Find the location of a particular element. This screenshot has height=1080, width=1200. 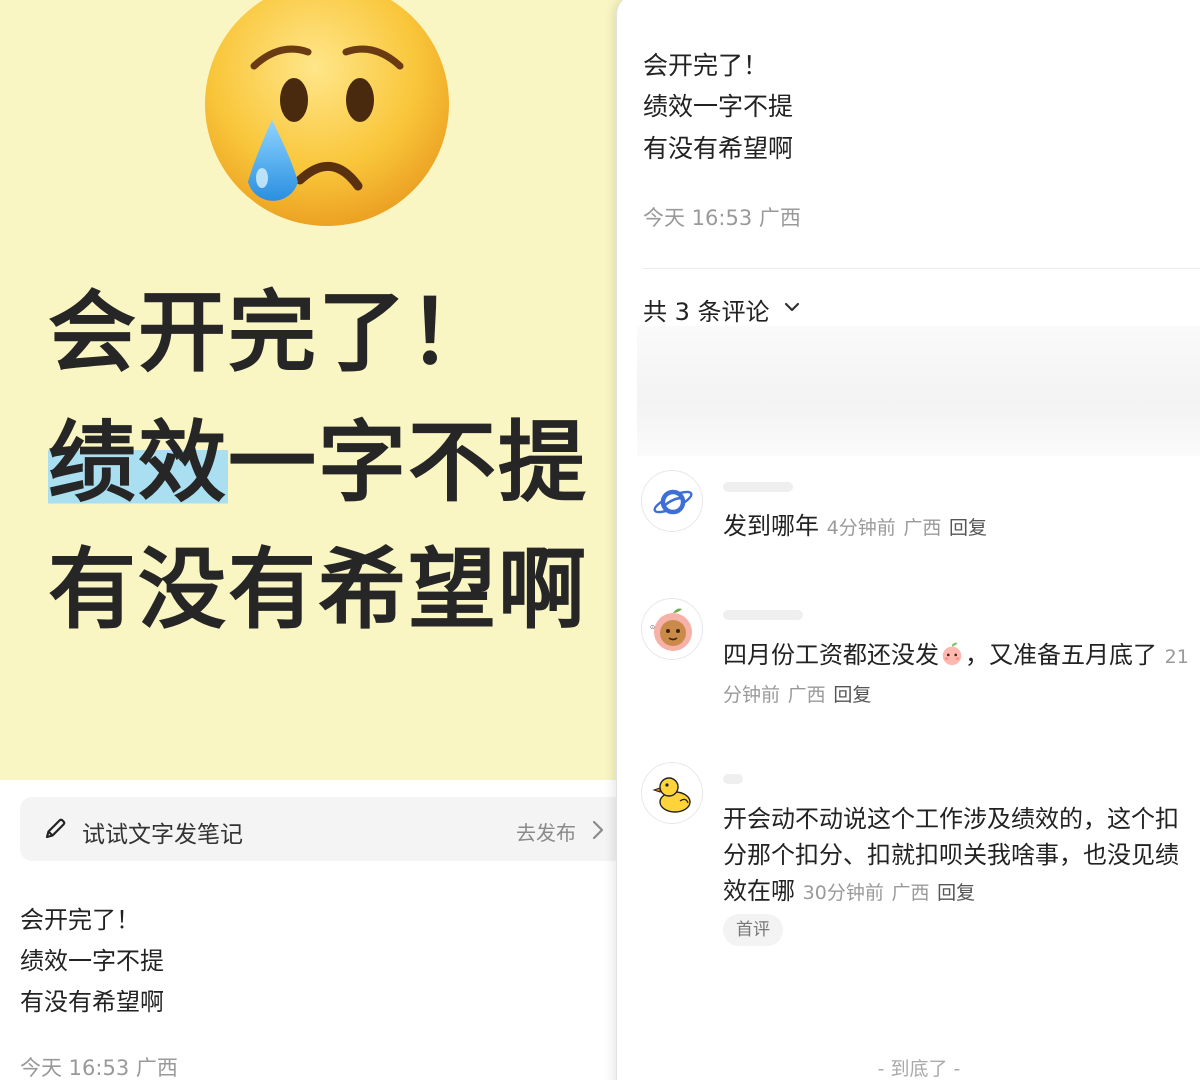

compose-text-note-bar: 试试文字发笔记 去发布 is located at coordinates (322, 829).